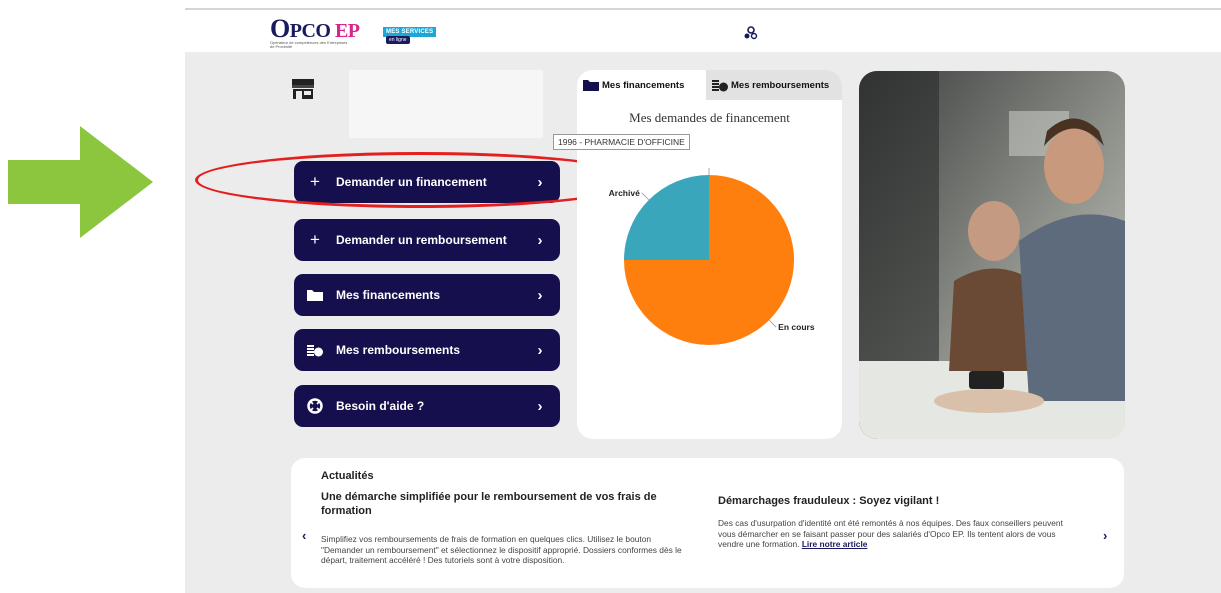 This screenshot has height=593, width=1221. What do you see at coordinates (688, 169) in the screenshot?
I see `pie-label: Brouillon` at bounding box center [688, 169].